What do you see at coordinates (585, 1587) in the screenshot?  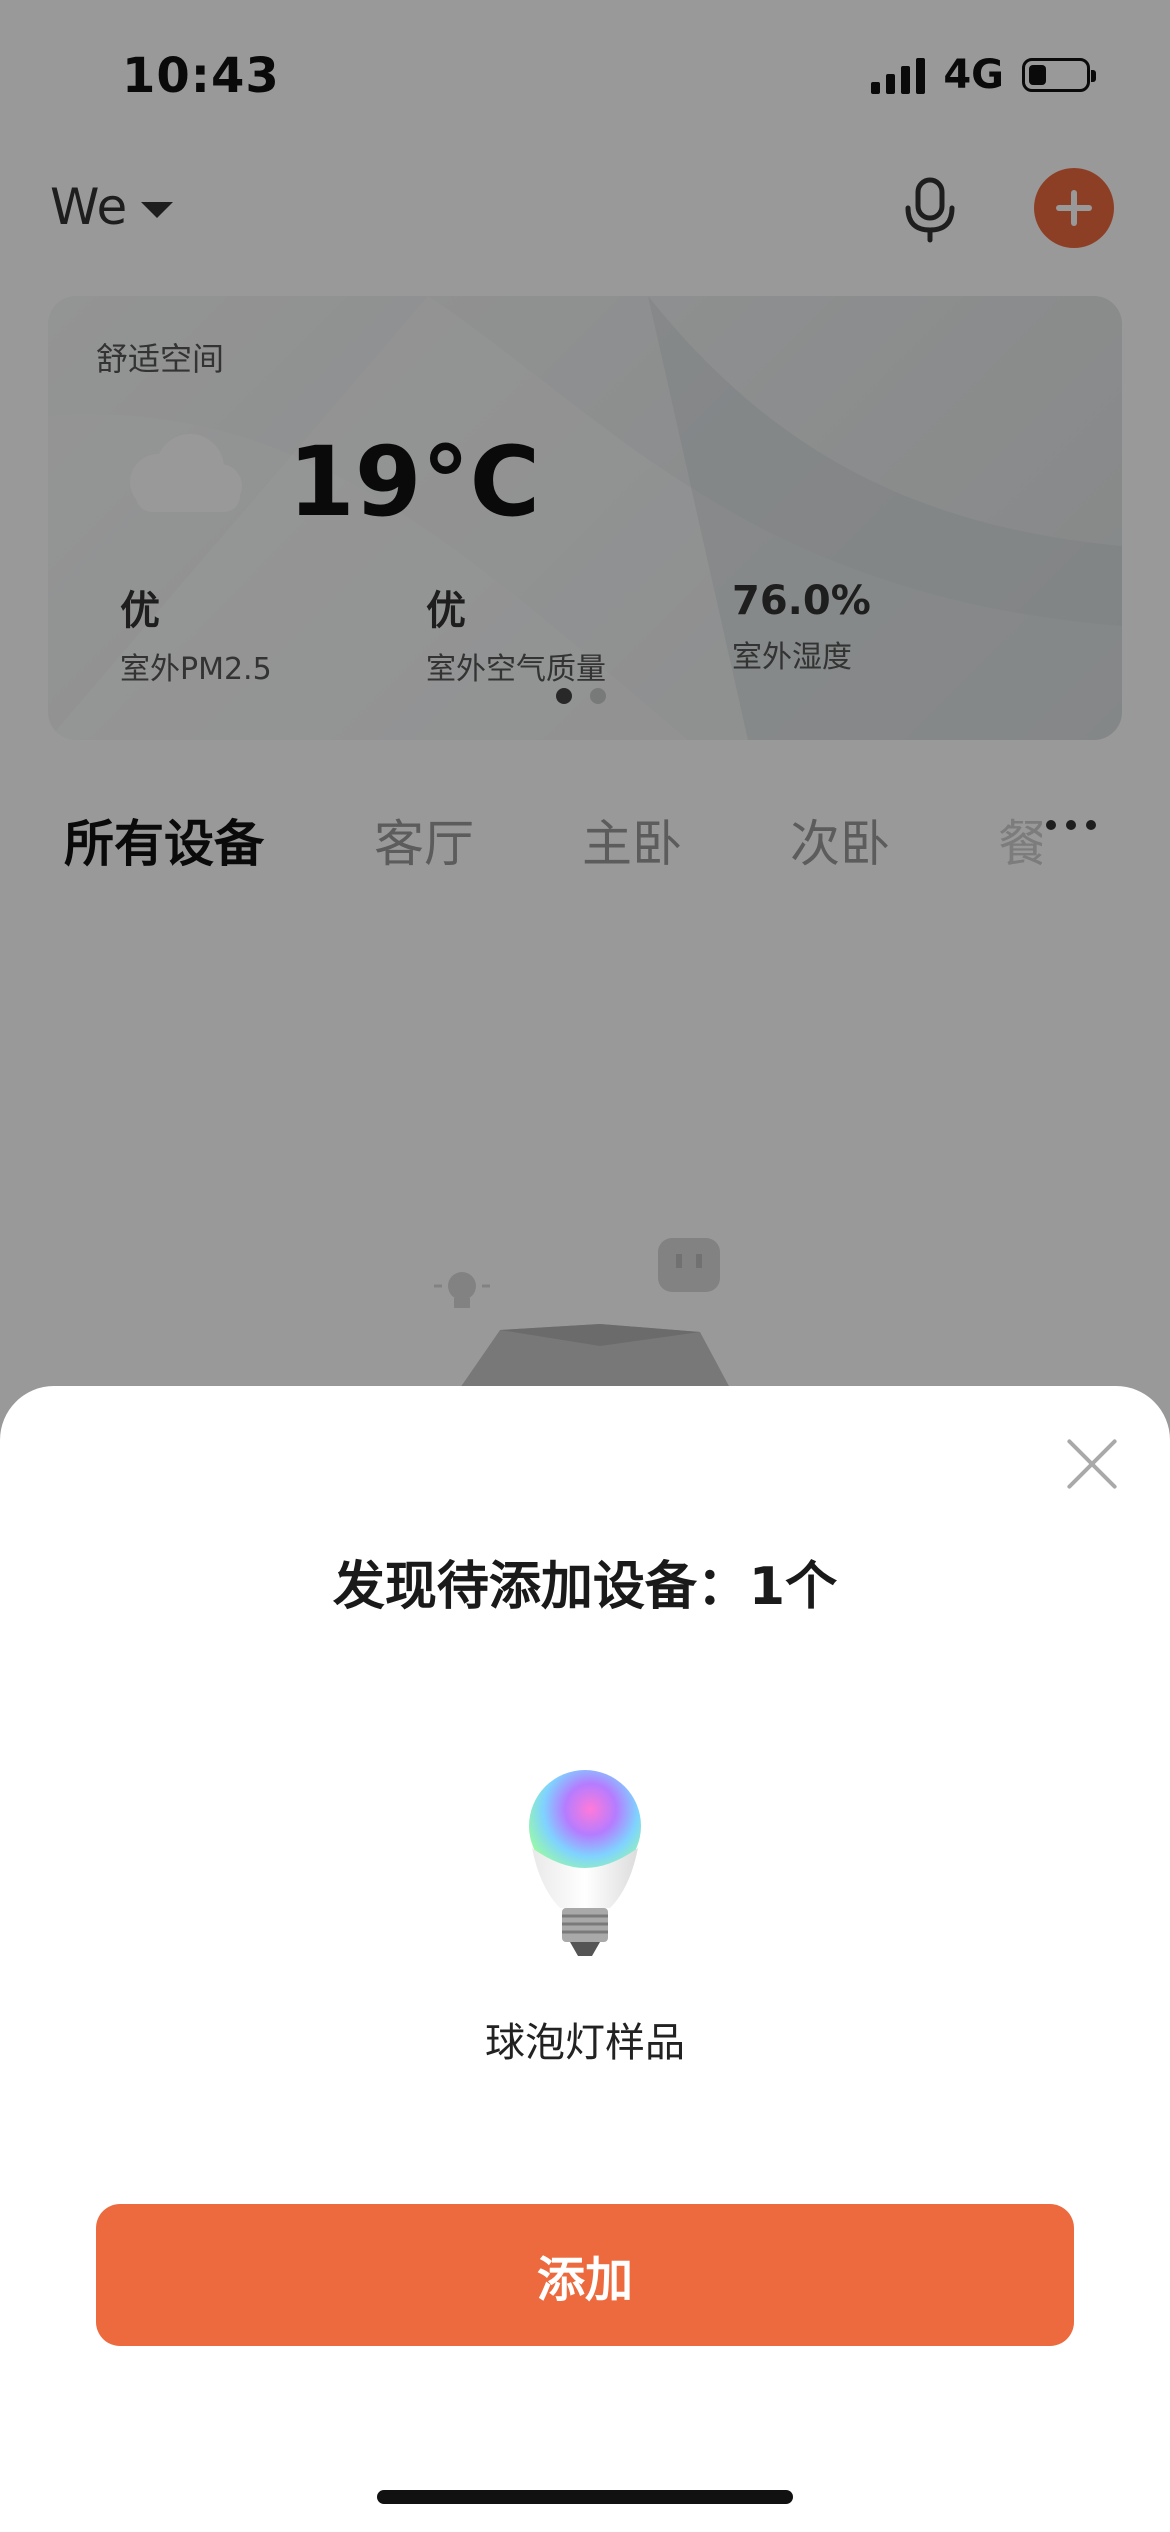 I see `sheet-title: 发现待添加设备：1个` at bounding box center [585, 1587].